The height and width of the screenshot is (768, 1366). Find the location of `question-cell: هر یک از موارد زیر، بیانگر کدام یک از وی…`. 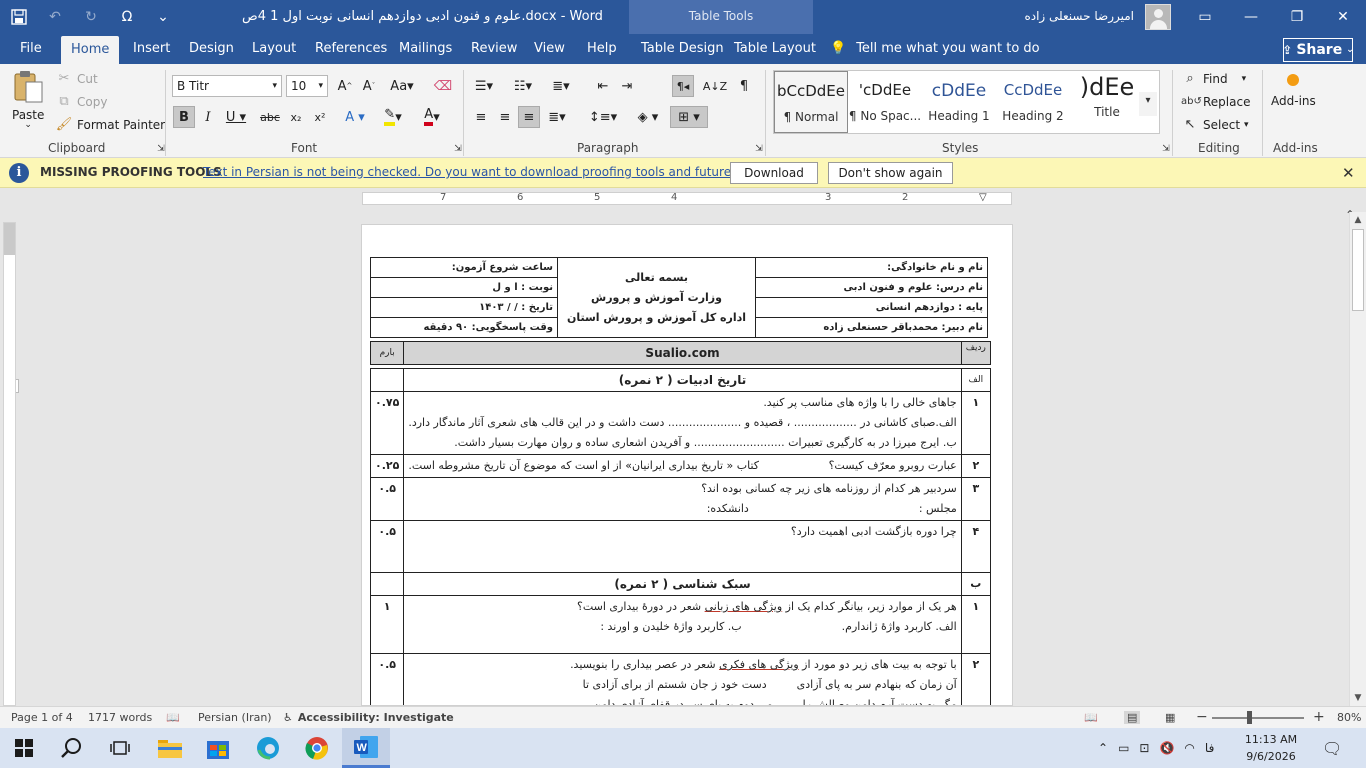

question-cell: هر یک از موارد زیر، بیانگر کدام یک از وی… is located at coordinates (682, 624).